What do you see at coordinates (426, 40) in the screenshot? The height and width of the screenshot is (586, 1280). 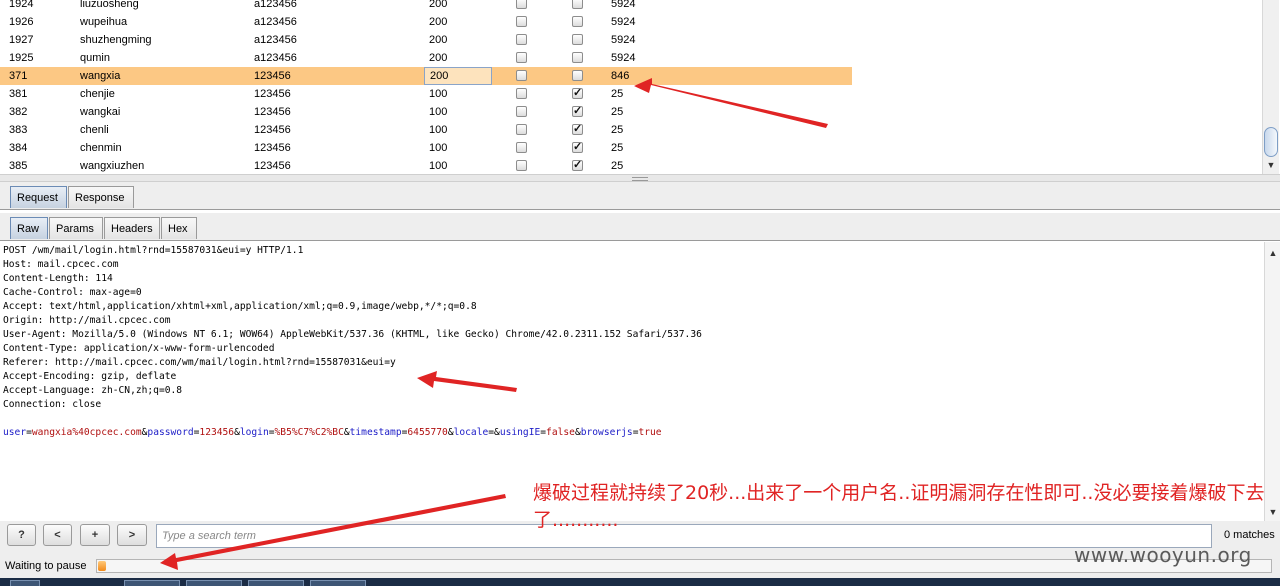 I see `table-row: 1927 shuzhengming a123456 200 5924` at bounding box center [426, 40].